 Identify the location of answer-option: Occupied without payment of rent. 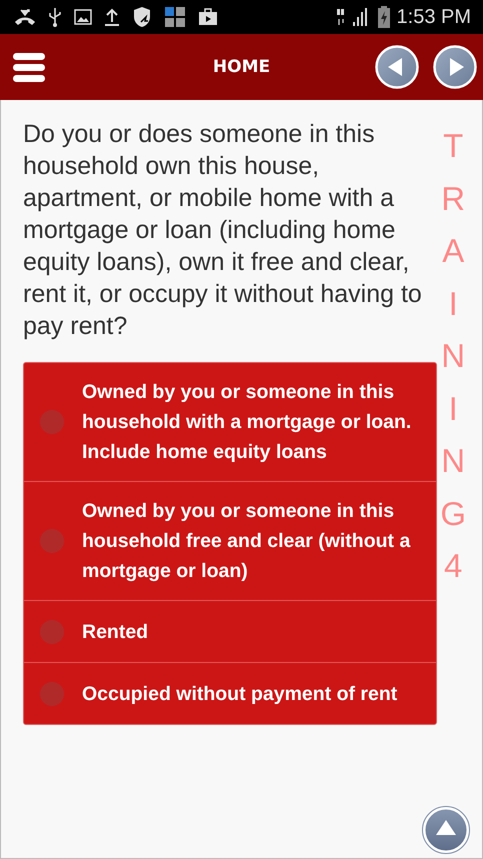
(230, 693).